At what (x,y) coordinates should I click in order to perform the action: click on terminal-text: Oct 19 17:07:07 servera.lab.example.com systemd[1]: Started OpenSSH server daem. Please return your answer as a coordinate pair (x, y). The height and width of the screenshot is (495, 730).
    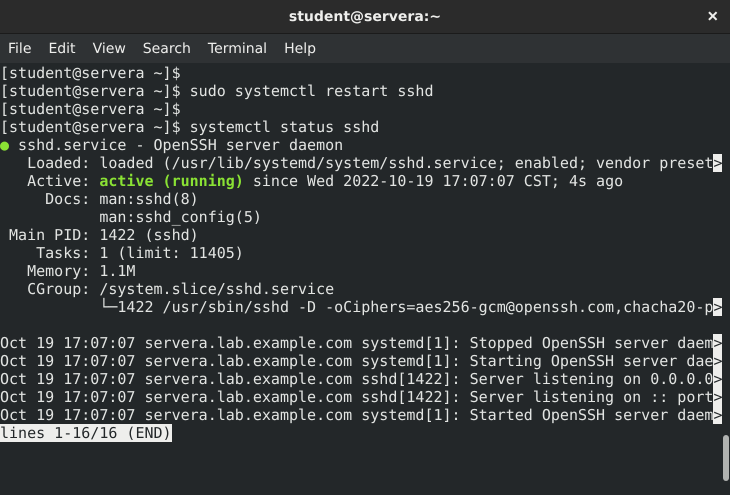
    Looking at the image, I should click on (357, 415).